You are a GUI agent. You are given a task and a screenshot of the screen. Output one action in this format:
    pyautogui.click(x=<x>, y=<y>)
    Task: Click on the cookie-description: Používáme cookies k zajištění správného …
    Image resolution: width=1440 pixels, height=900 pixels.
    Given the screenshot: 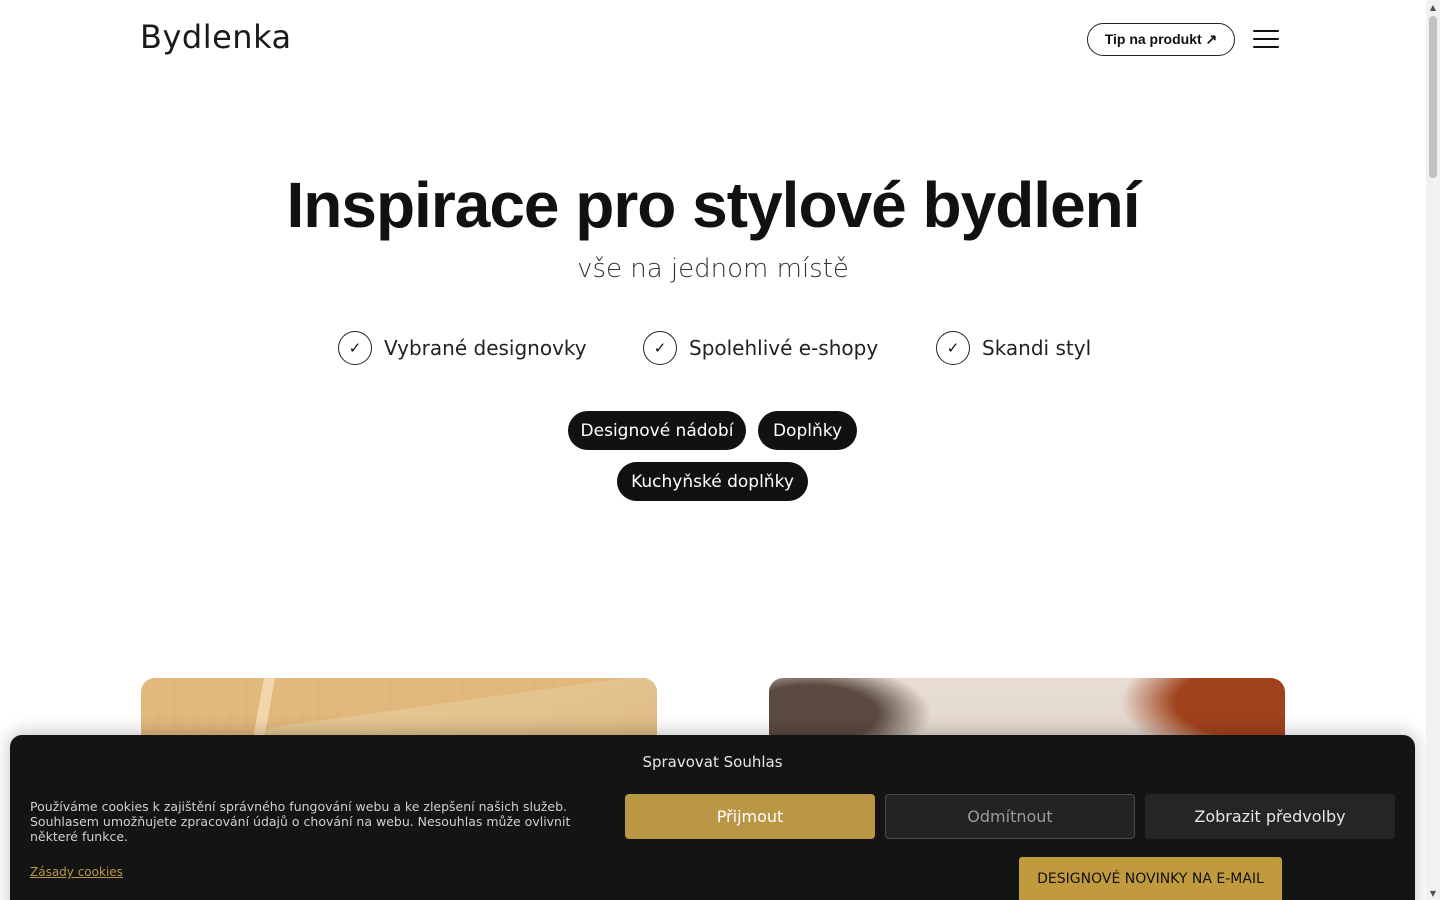 What is the action you would take?
    pyautogui.click(x=300, y=821)
    